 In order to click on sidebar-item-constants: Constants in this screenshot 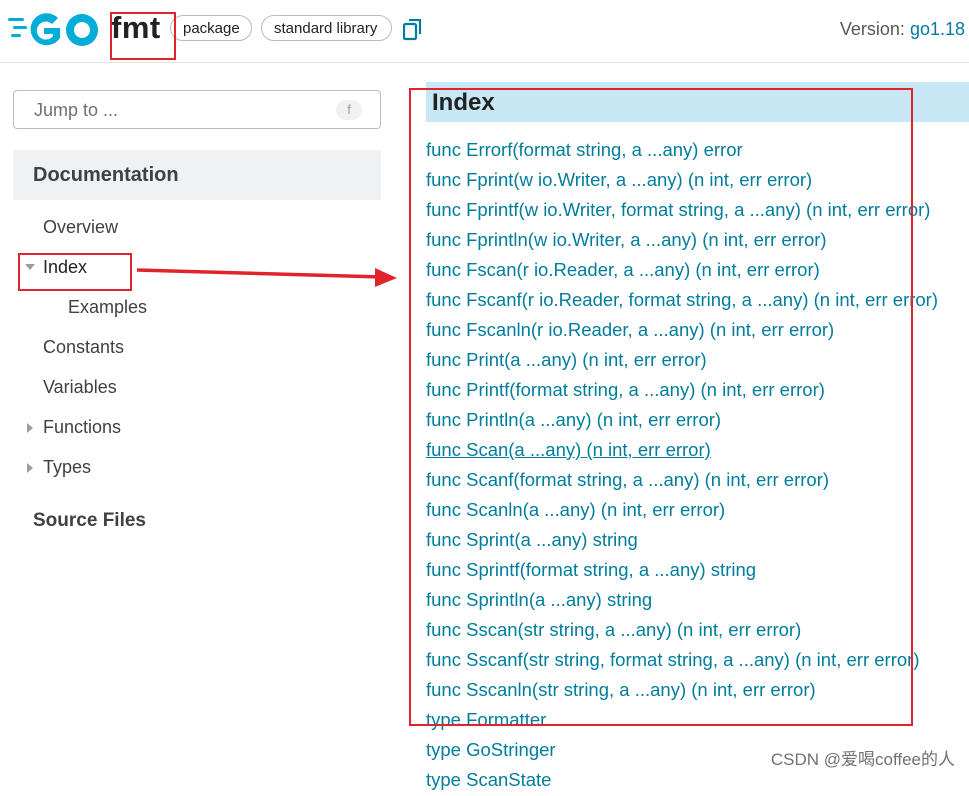, I will do `click(83, 347)`.